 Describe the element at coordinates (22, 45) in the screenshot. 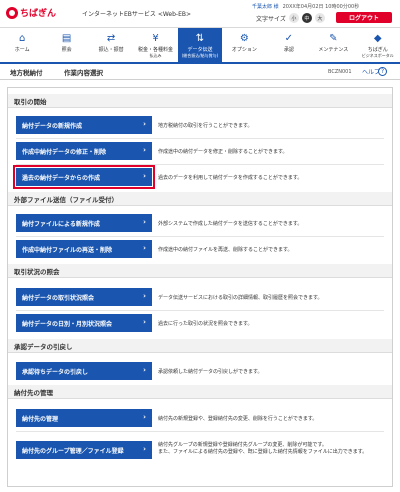

I see `nav-item-0: ⌂ ホーム` at that location.